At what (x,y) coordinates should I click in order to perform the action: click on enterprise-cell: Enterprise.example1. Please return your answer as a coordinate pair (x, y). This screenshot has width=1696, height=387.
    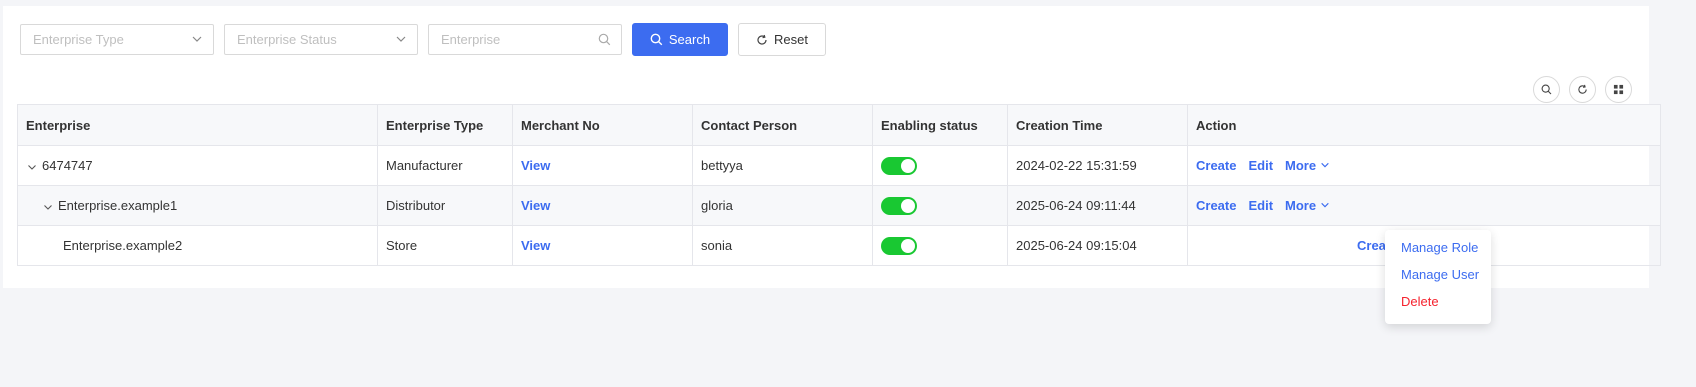
    Looking at the image, I should click on (197, 205).